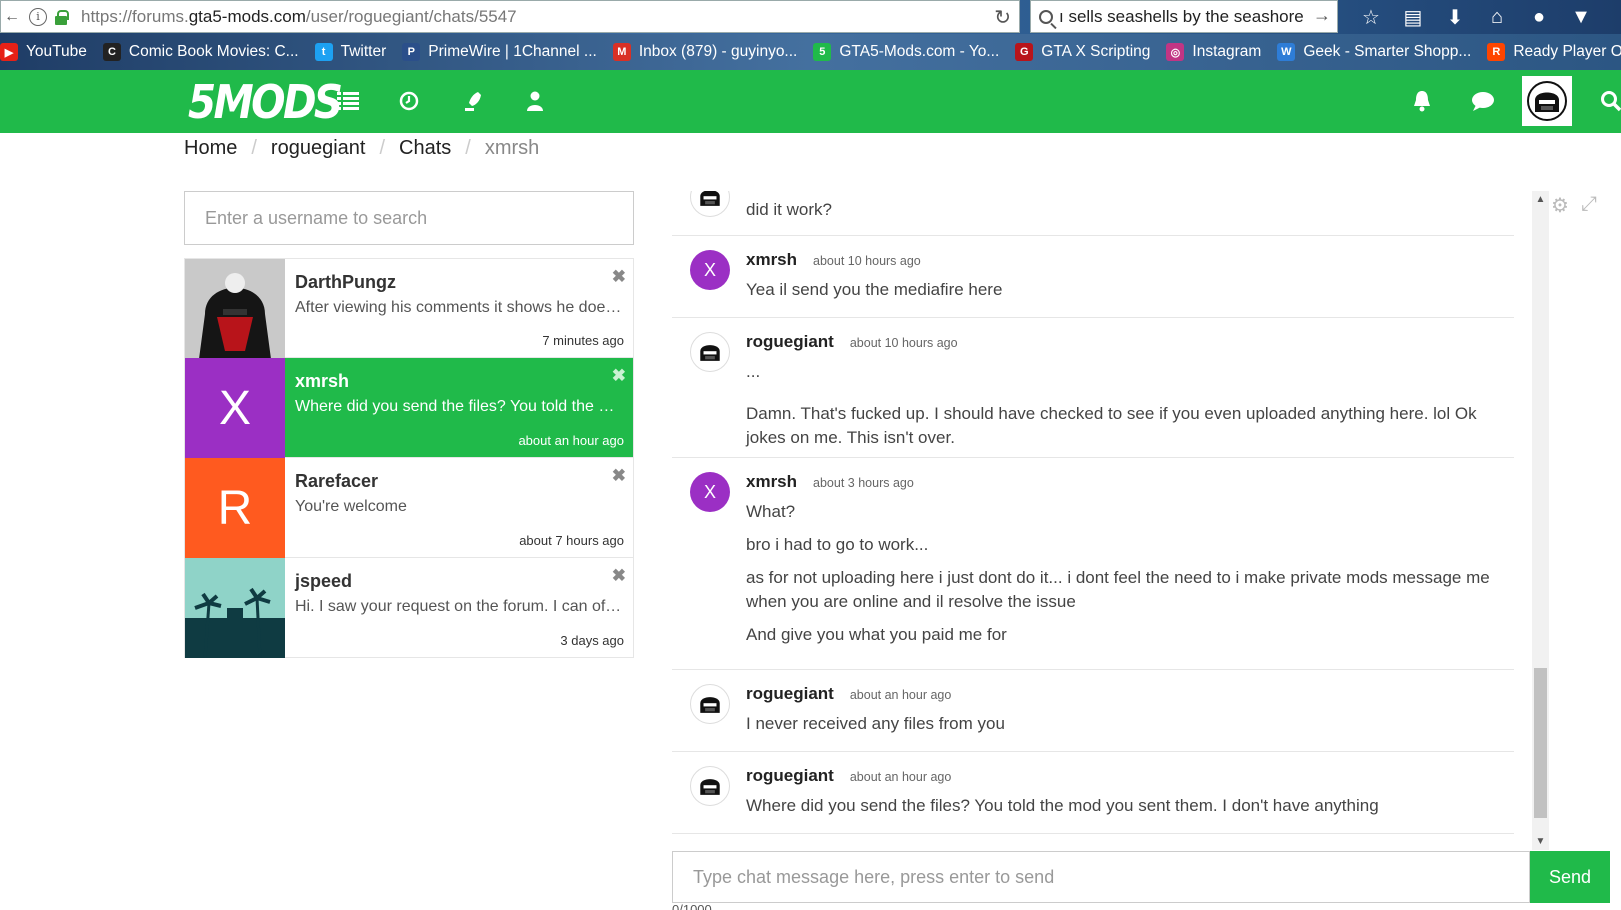  Describe the element at coordinates (425, 148) in the screenshot. I see `breadcrumb-chats: Chats` at that location.